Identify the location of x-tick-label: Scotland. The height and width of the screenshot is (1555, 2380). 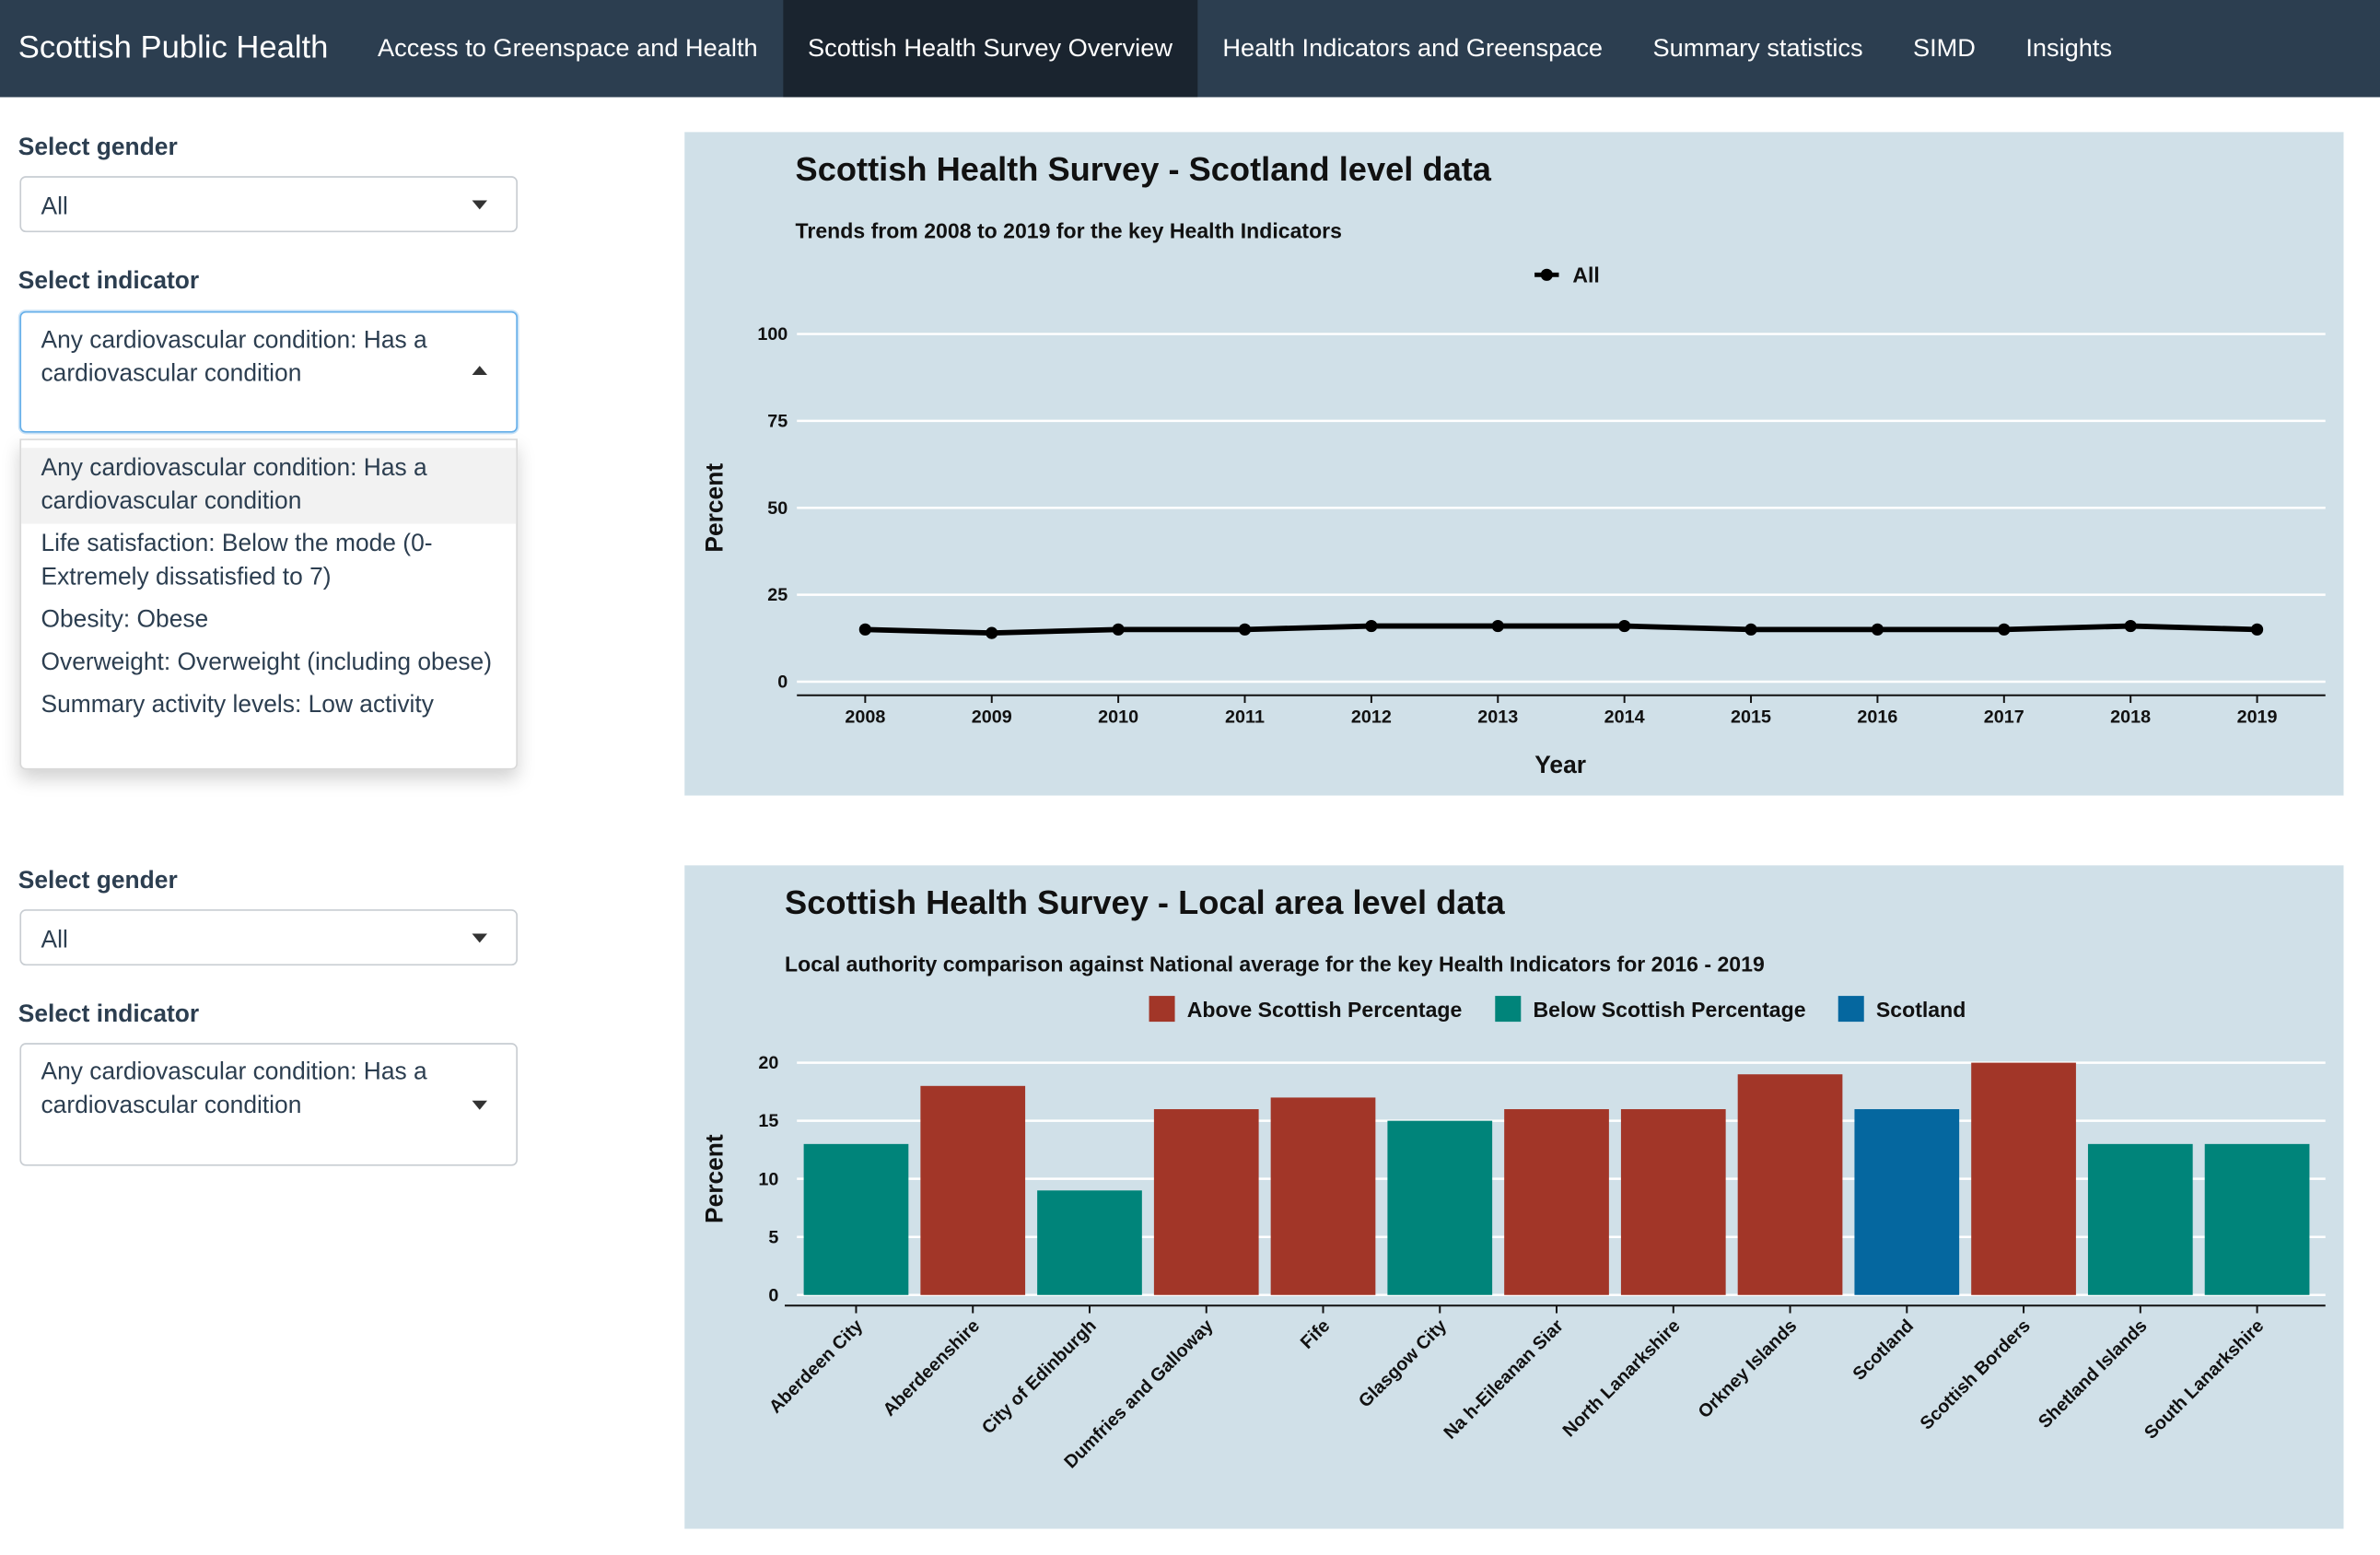
(1883, 1350).